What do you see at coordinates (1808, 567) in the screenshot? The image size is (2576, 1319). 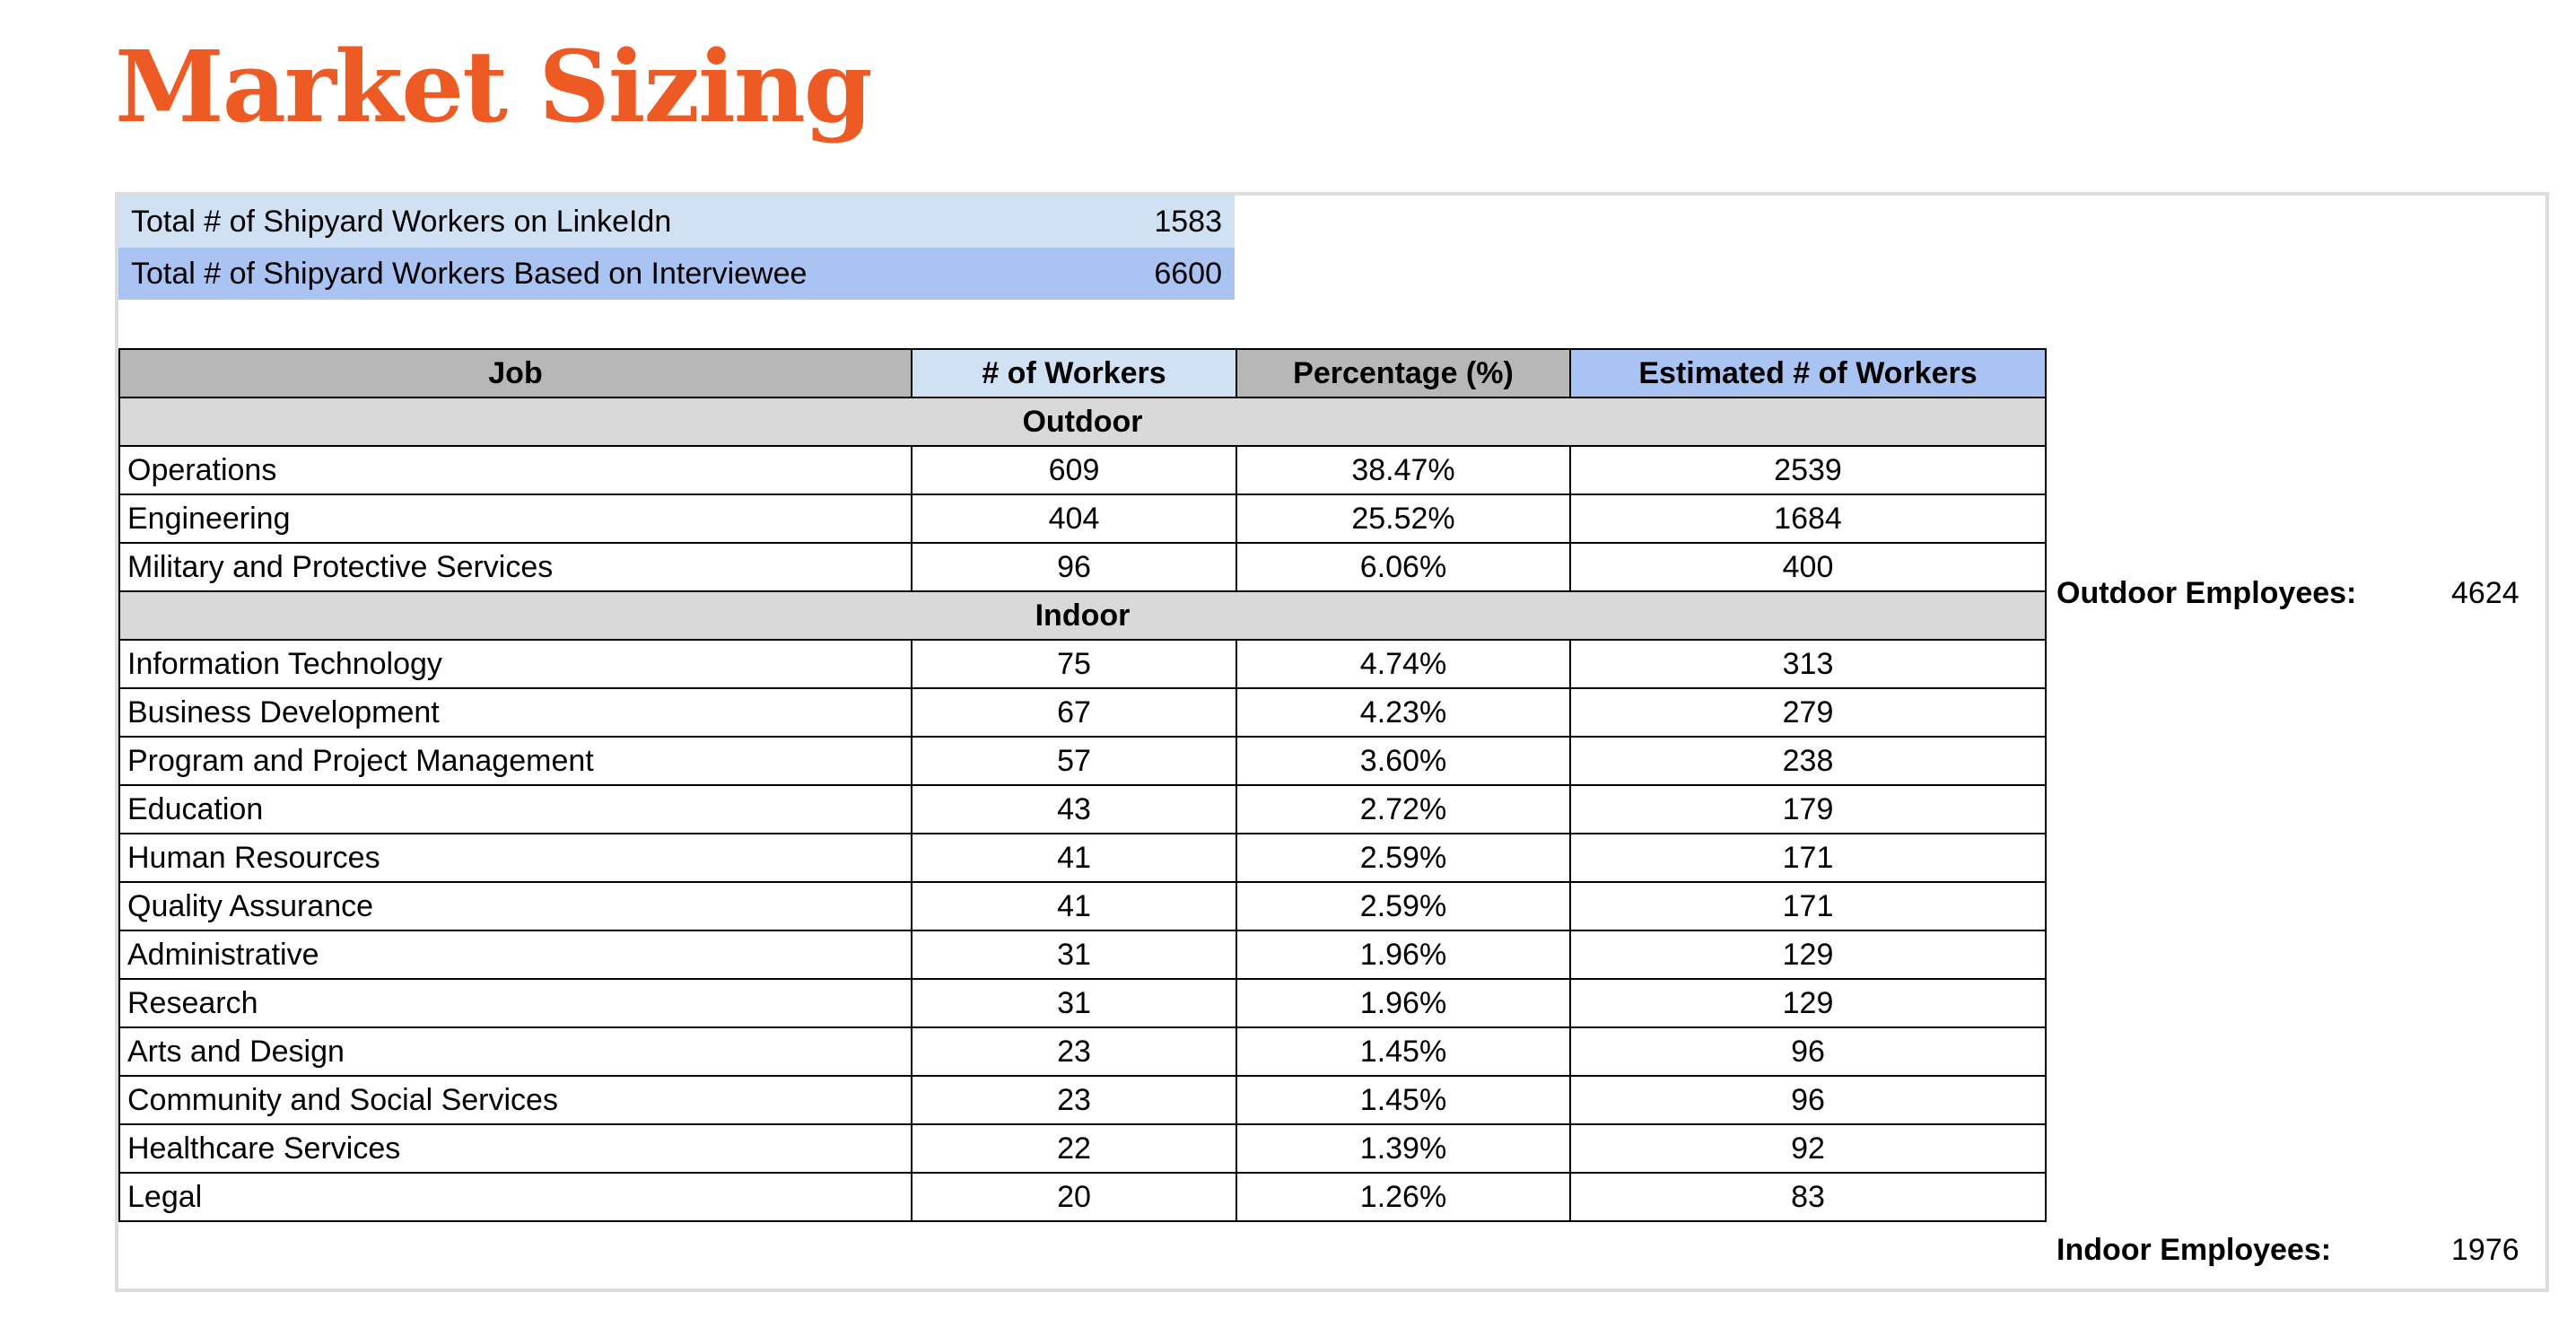 I see `cell-estimated: 400` at bounding box center [1808, 567].